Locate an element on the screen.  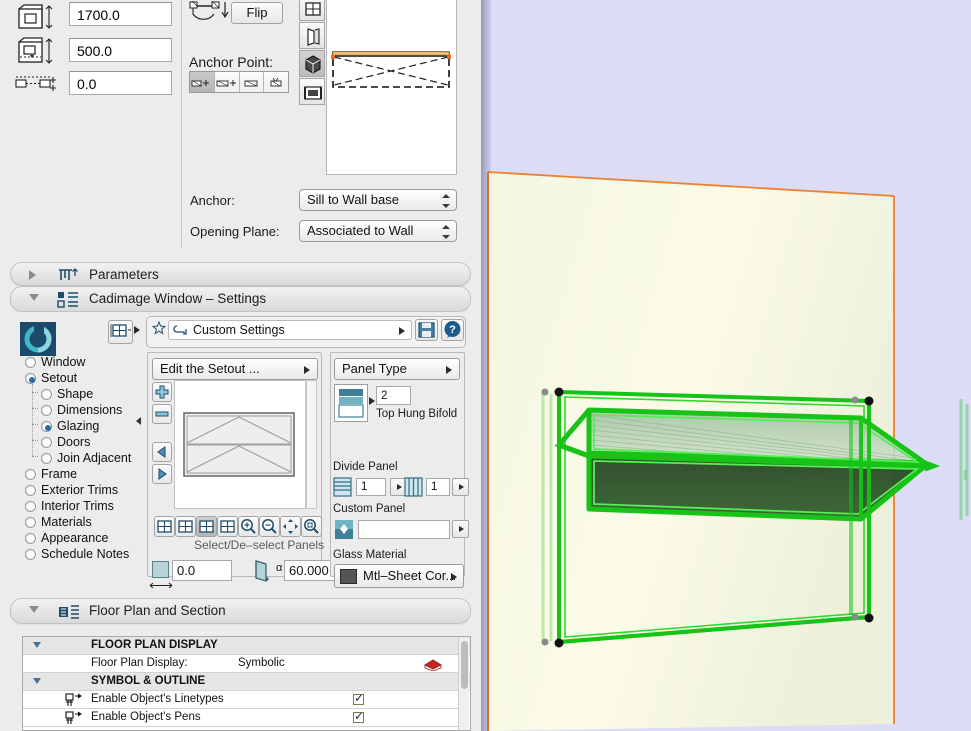
select-panel-icon is located at coordinates (206, 526).